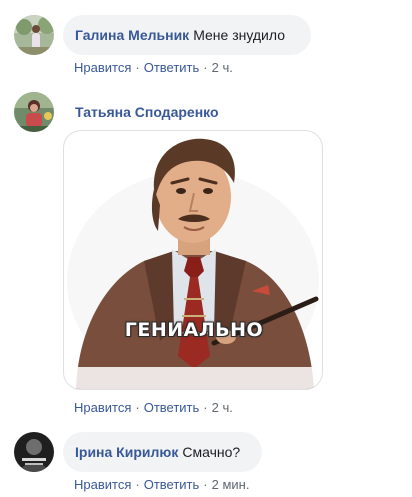 The height and width of the screenshot is (497, 412). I want to click on comment-text: Смачно?, so click(211, 452).